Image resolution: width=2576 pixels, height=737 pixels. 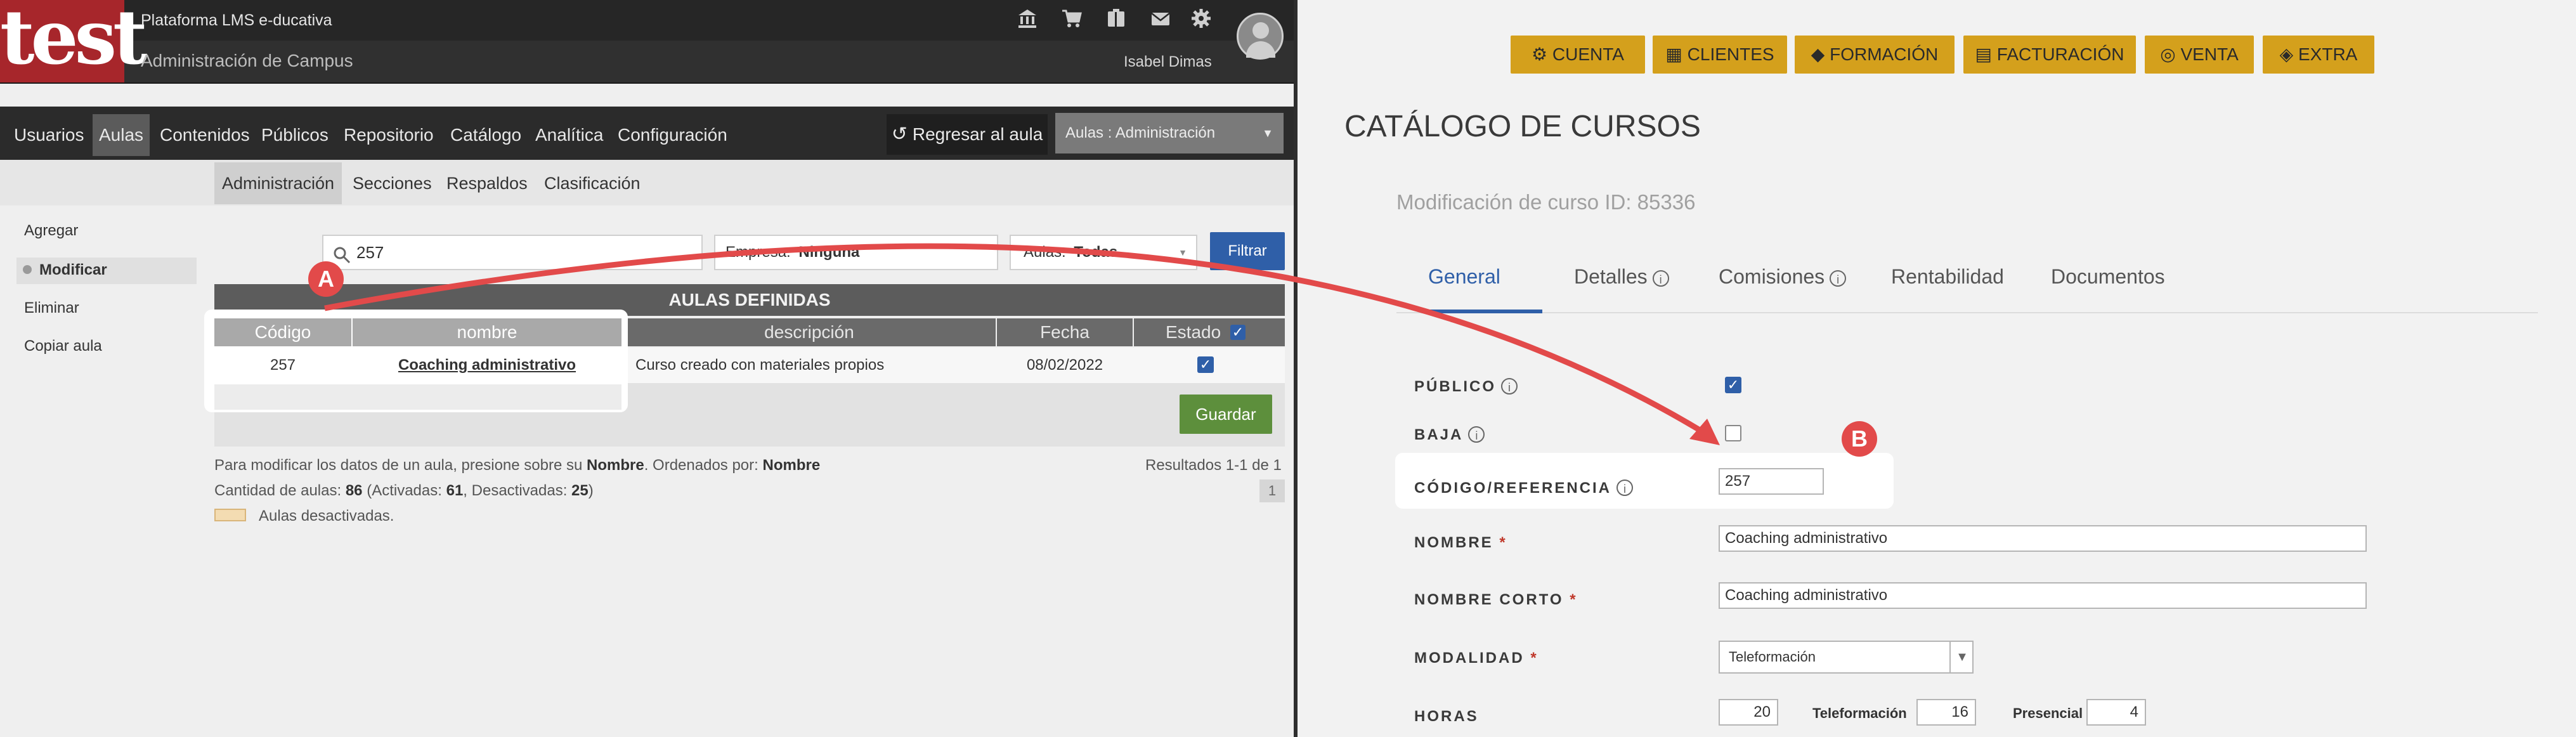 What do you see at coordinates (52, 308) in the screenshot?
I see `sidebar-item-eliminar: Eliminar` at bounding box center [52, 308].